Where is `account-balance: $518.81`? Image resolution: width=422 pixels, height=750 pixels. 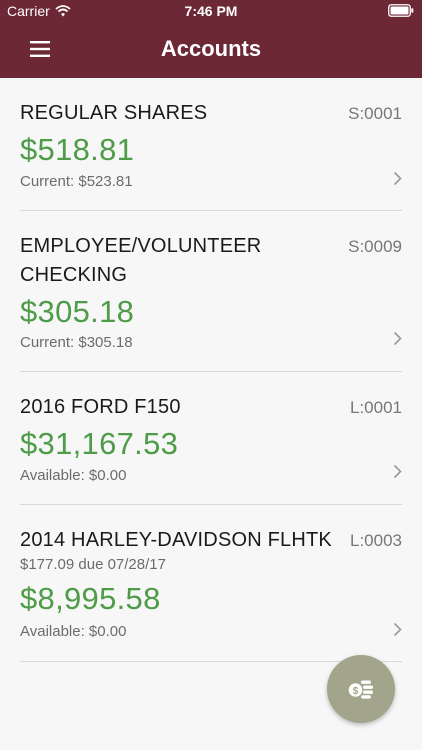 account-balance: $518.81 is located at coordinates (77, 149).